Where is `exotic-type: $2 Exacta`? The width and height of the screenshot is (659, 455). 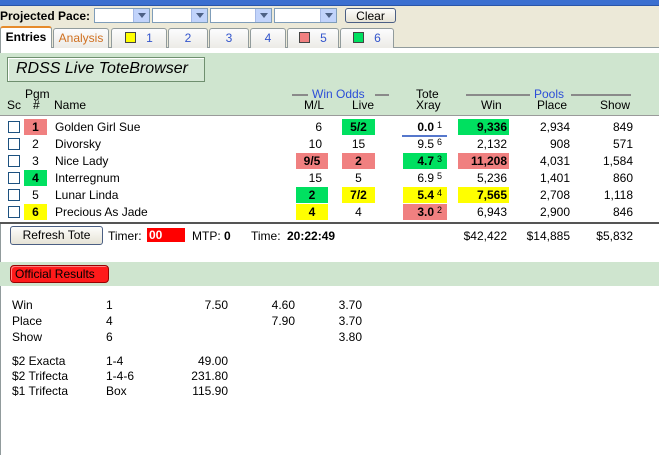
exotic-type: $2 Exacta is located at coordinates (39, 361).